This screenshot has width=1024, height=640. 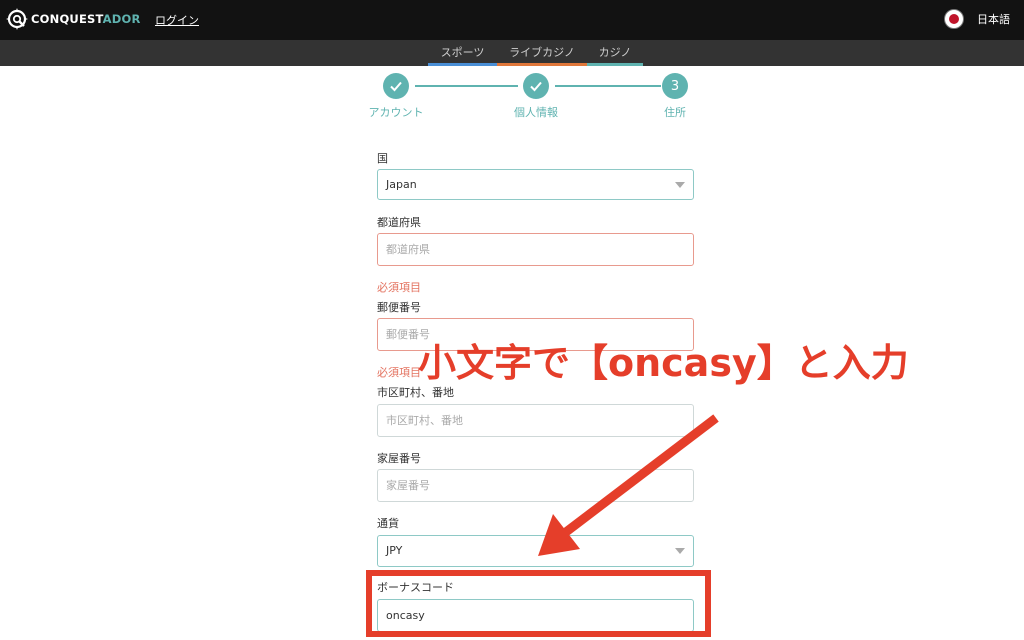 I want to click on tab-live-casino-label: ライブカジノ, so click(x=542, y=52).